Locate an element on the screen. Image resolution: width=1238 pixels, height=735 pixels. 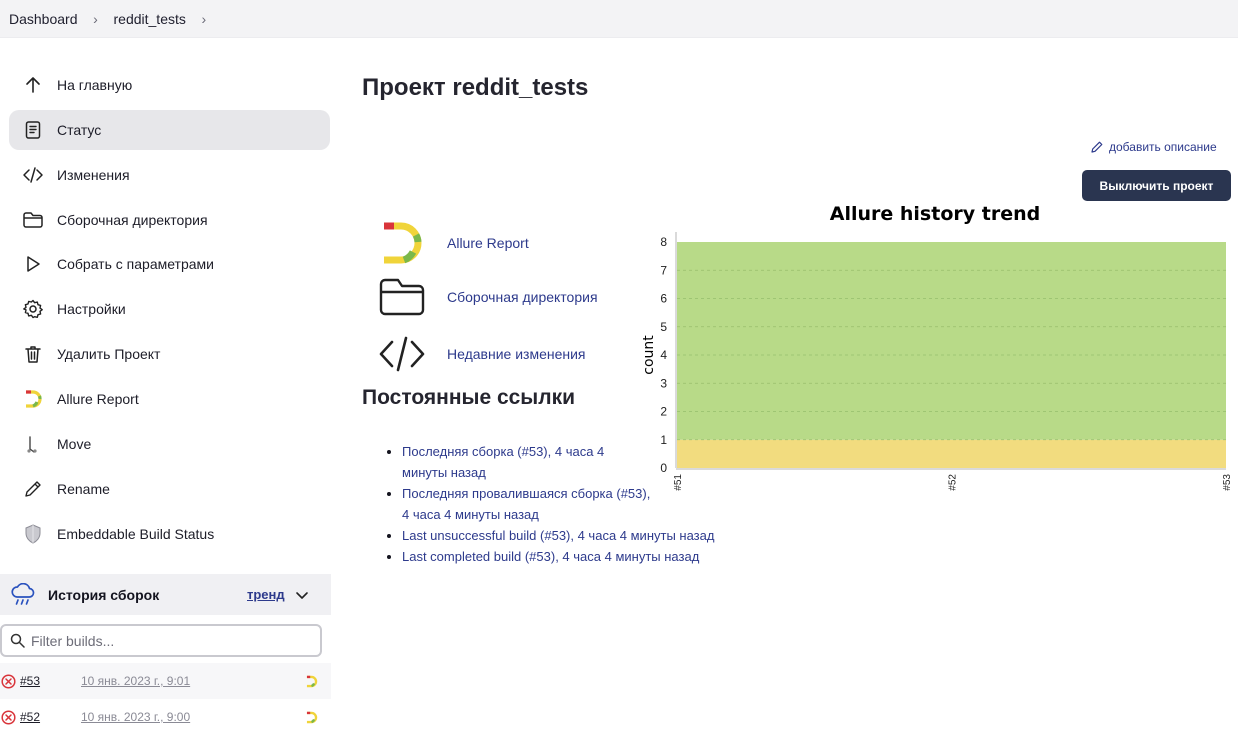
build-date-link: 10 янв. 2023 г., 9:00 is located at coordinates (135, 717).